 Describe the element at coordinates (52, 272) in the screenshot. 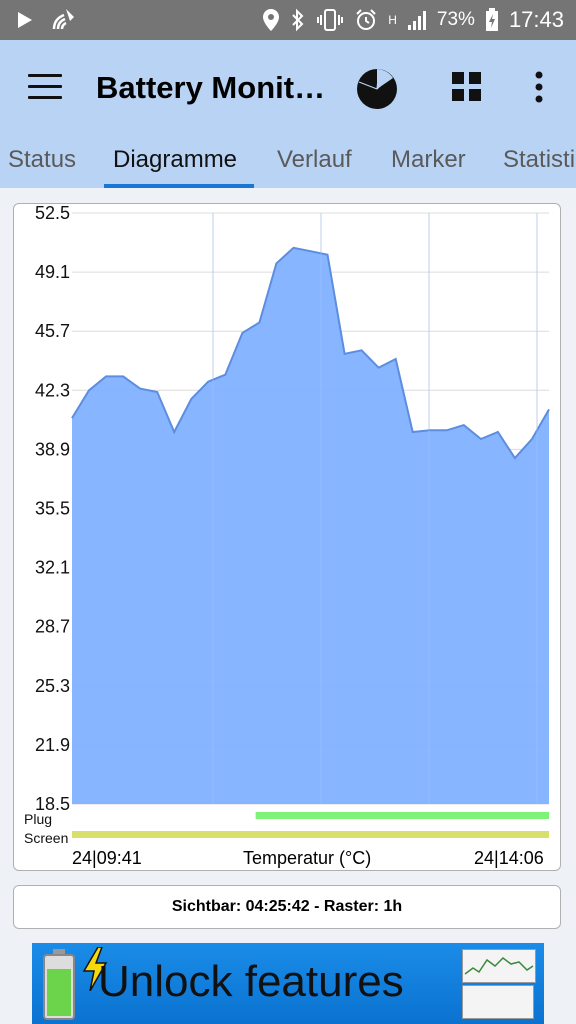

I see `y-tick-label: 49.1` at that location.